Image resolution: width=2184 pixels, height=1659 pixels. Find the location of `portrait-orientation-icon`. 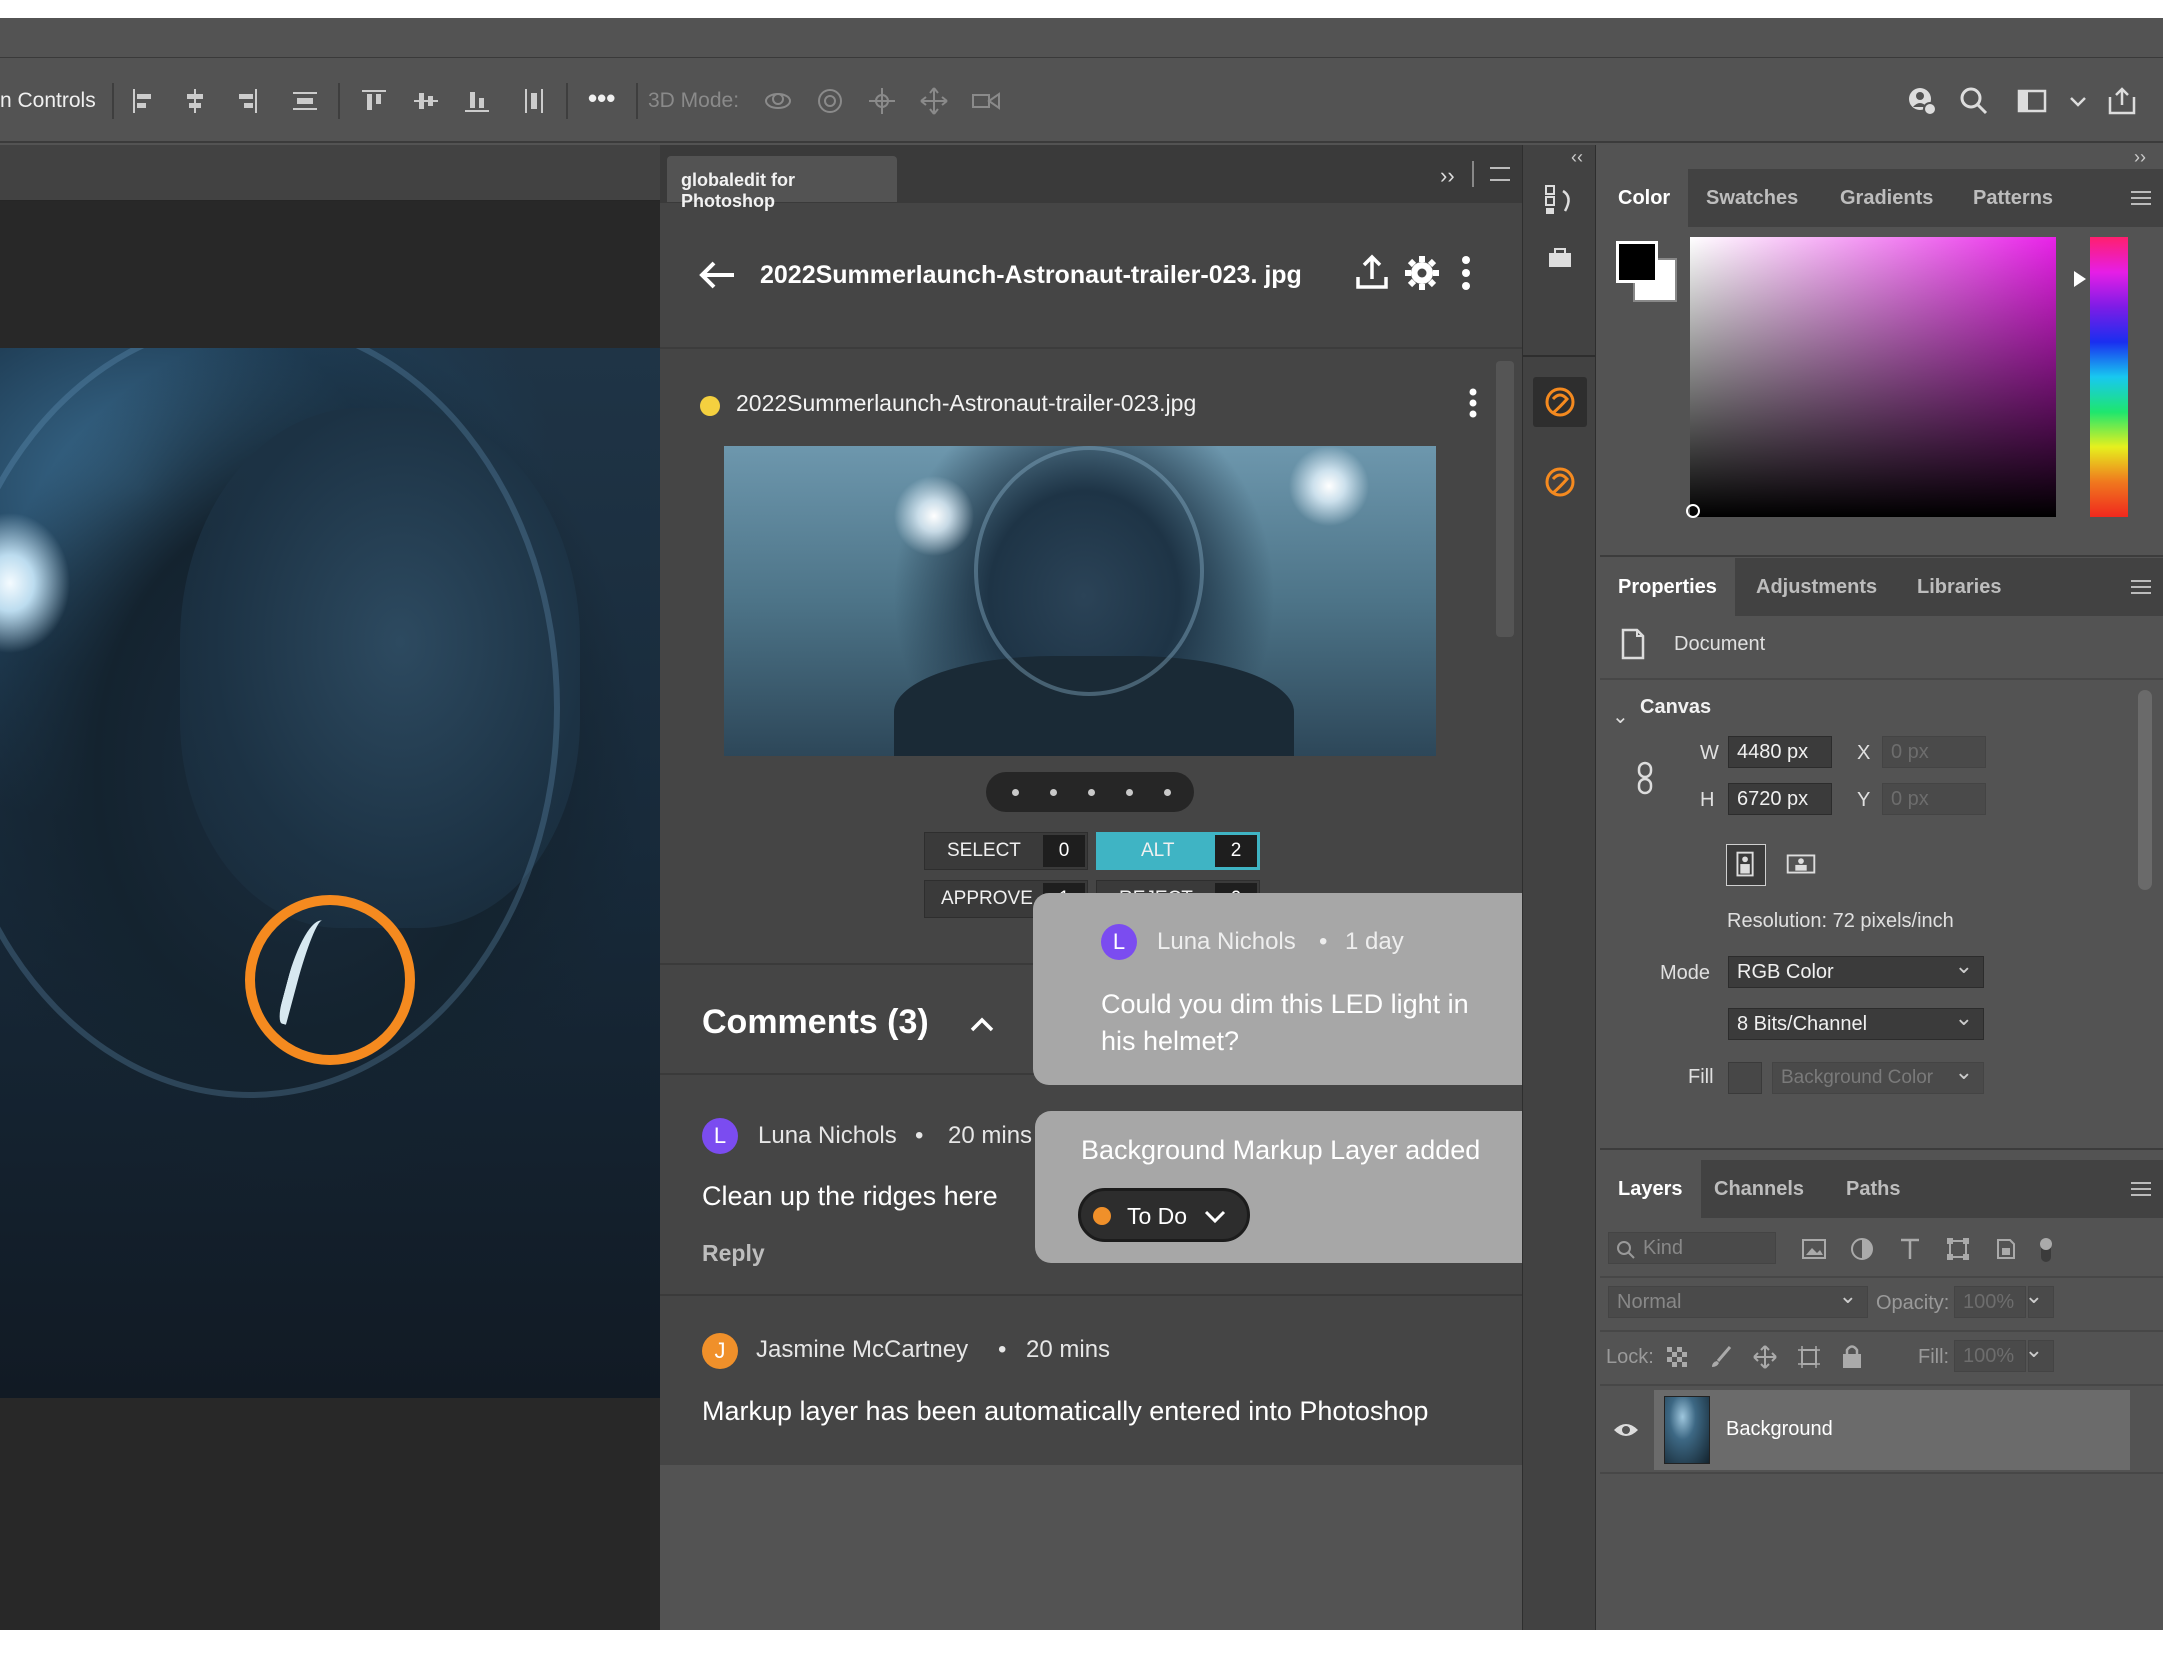

portrait-orientation-icon is located at coordinates (1746, 865).